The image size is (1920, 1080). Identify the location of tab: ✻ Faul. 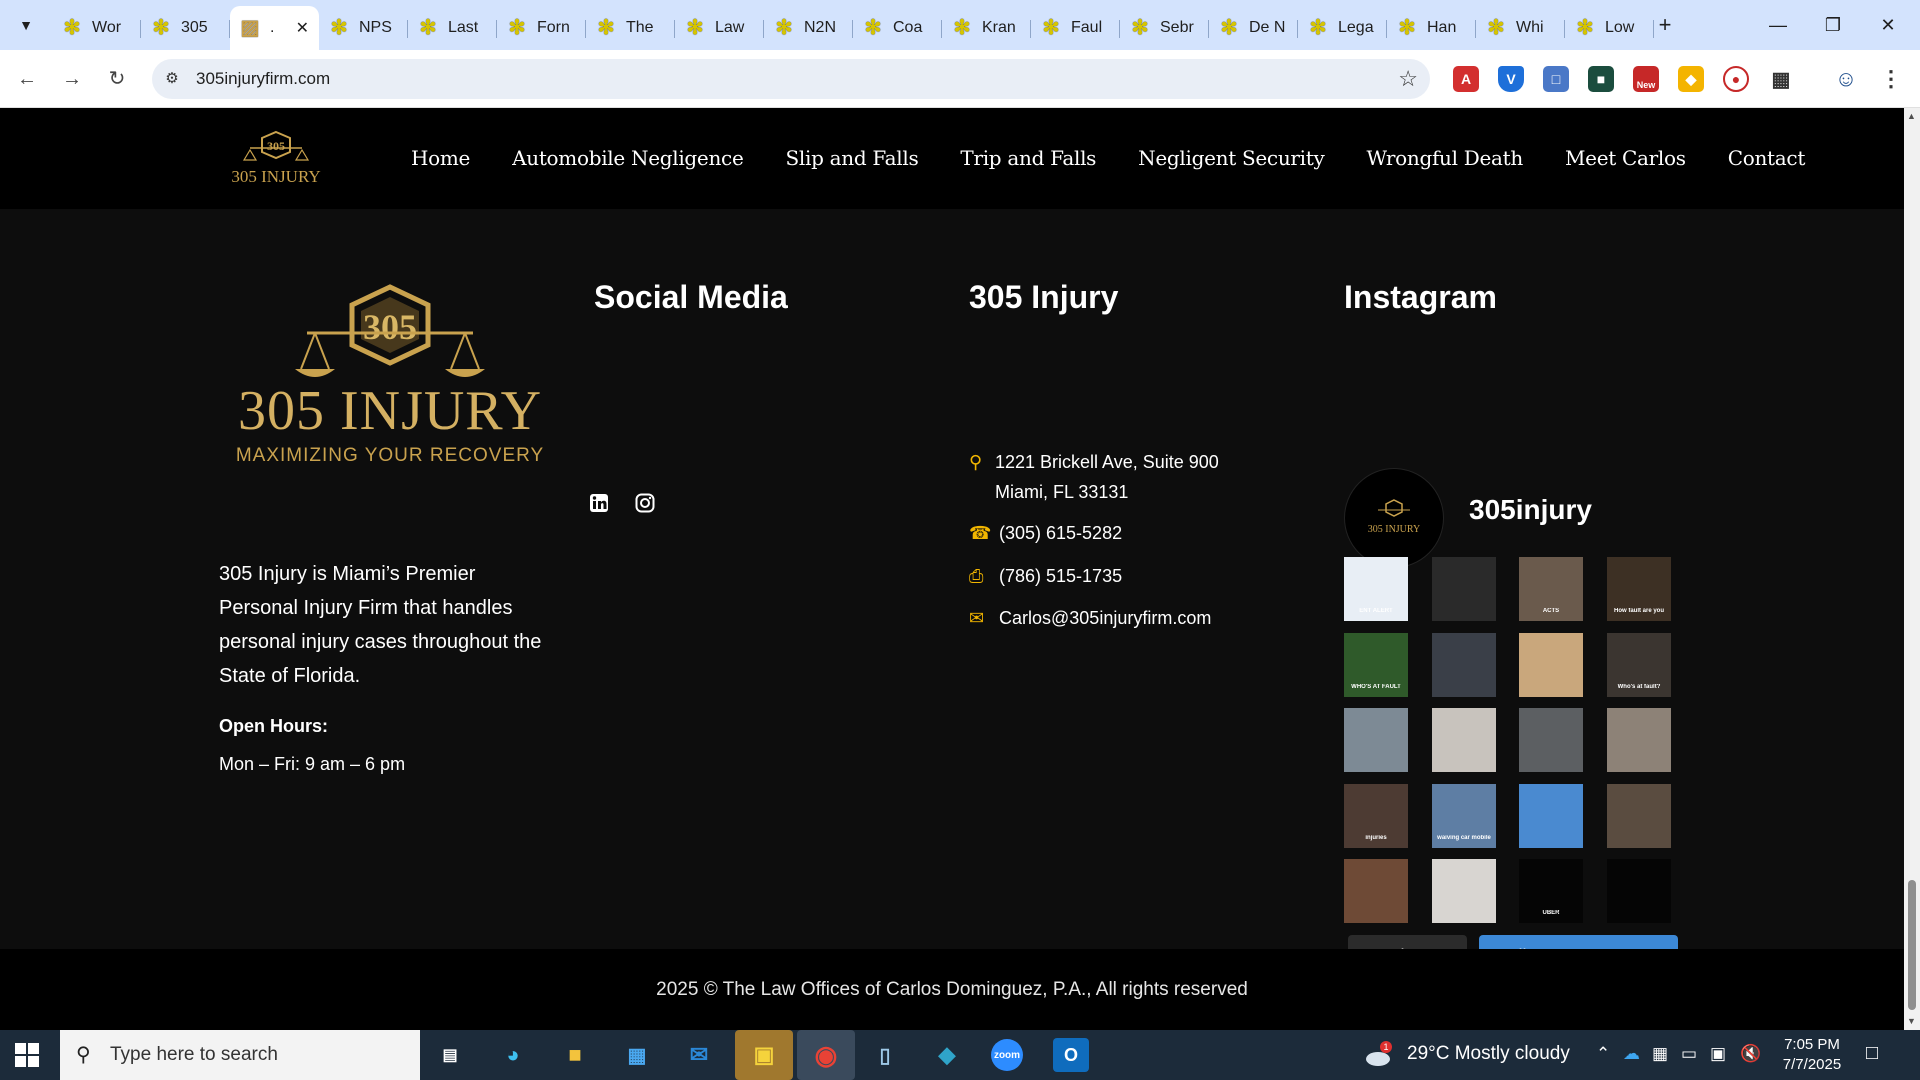
(1075, 28).